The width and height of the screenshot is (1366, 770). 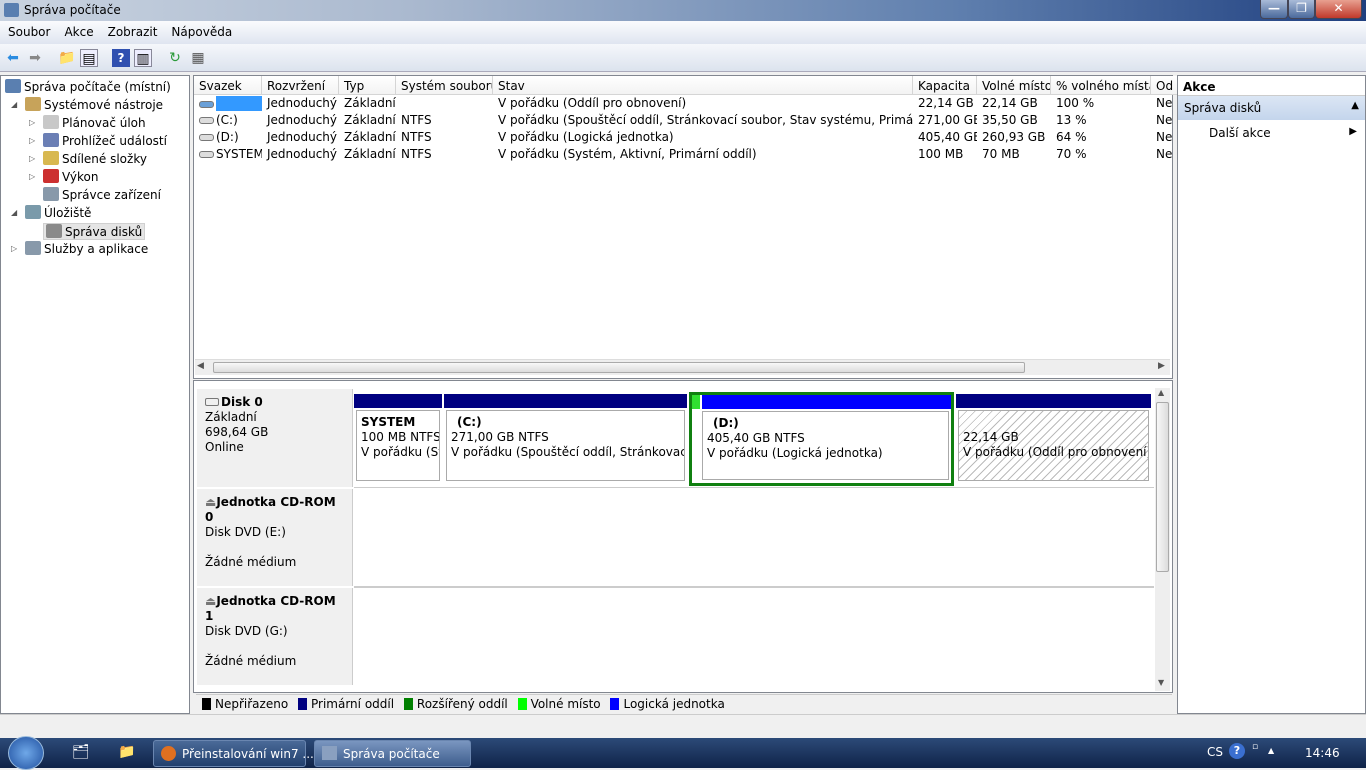 I want to click on tree-item: Plánovač úloh, so click(x=94, y=122).